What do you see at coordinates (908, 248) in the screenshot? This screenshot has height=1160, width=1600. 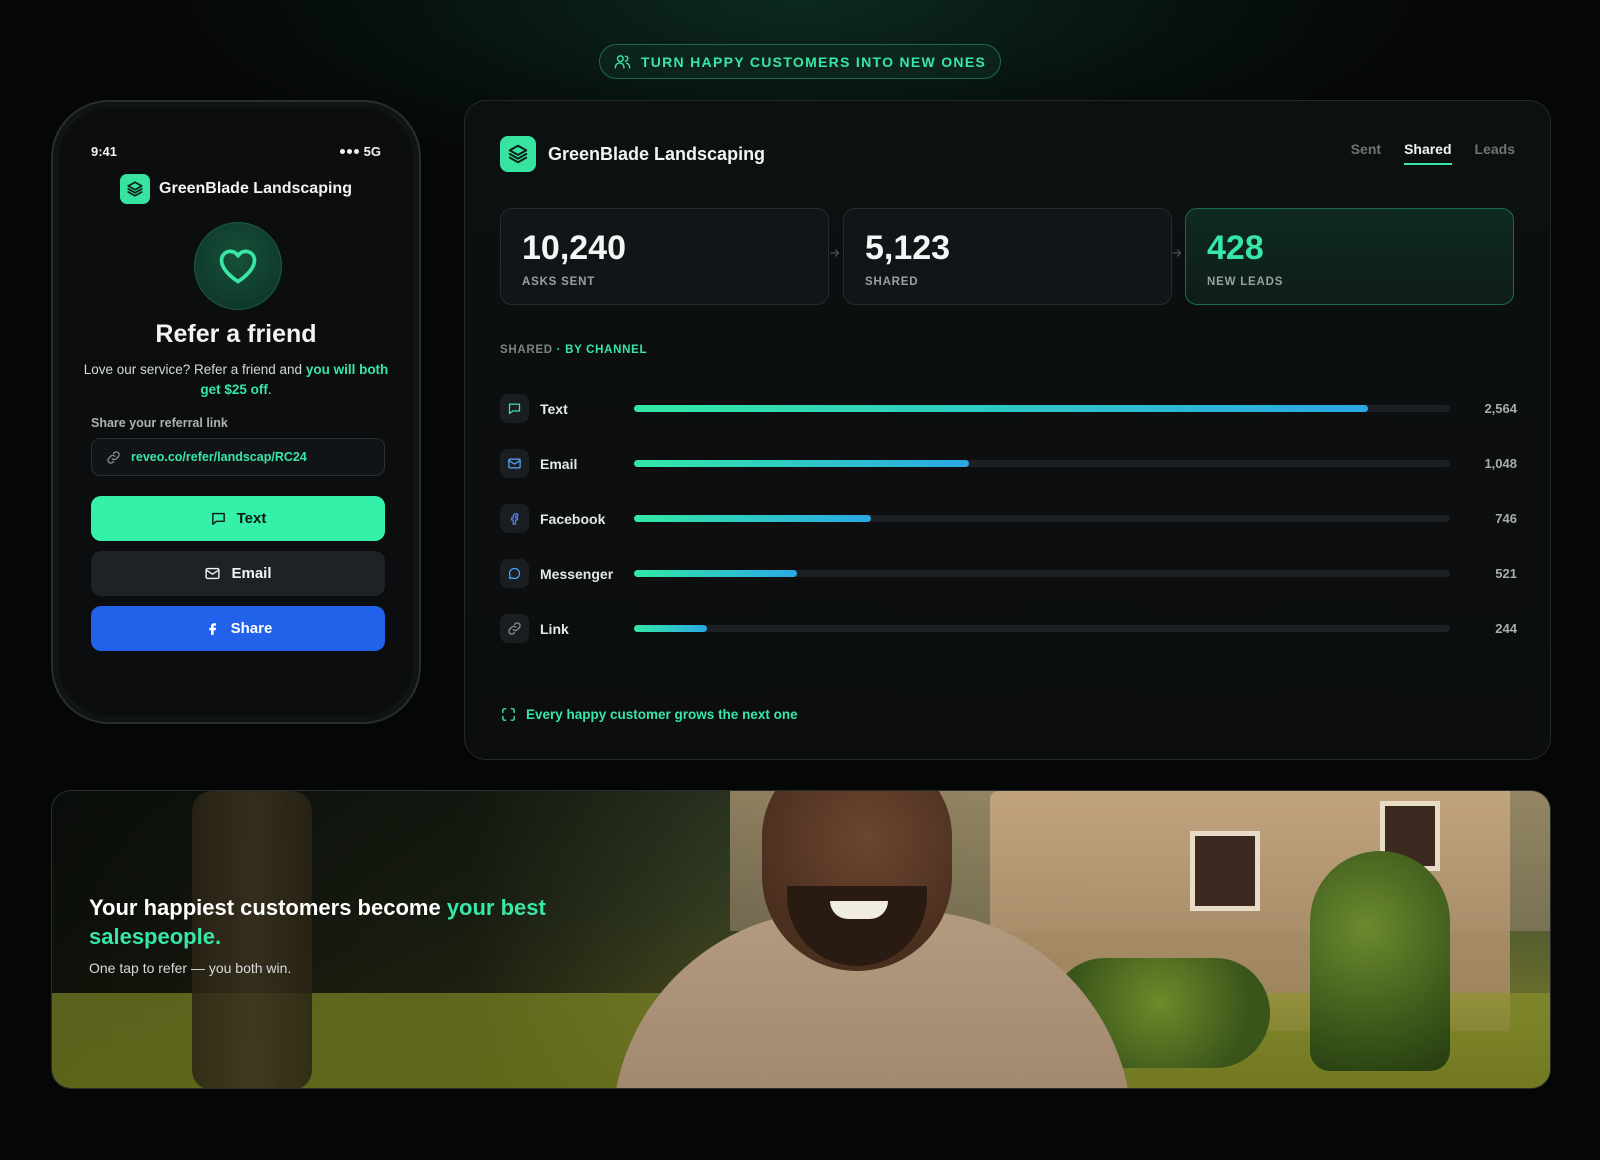 I see `stat-value: 5,123` at bounding box center [908, 248].